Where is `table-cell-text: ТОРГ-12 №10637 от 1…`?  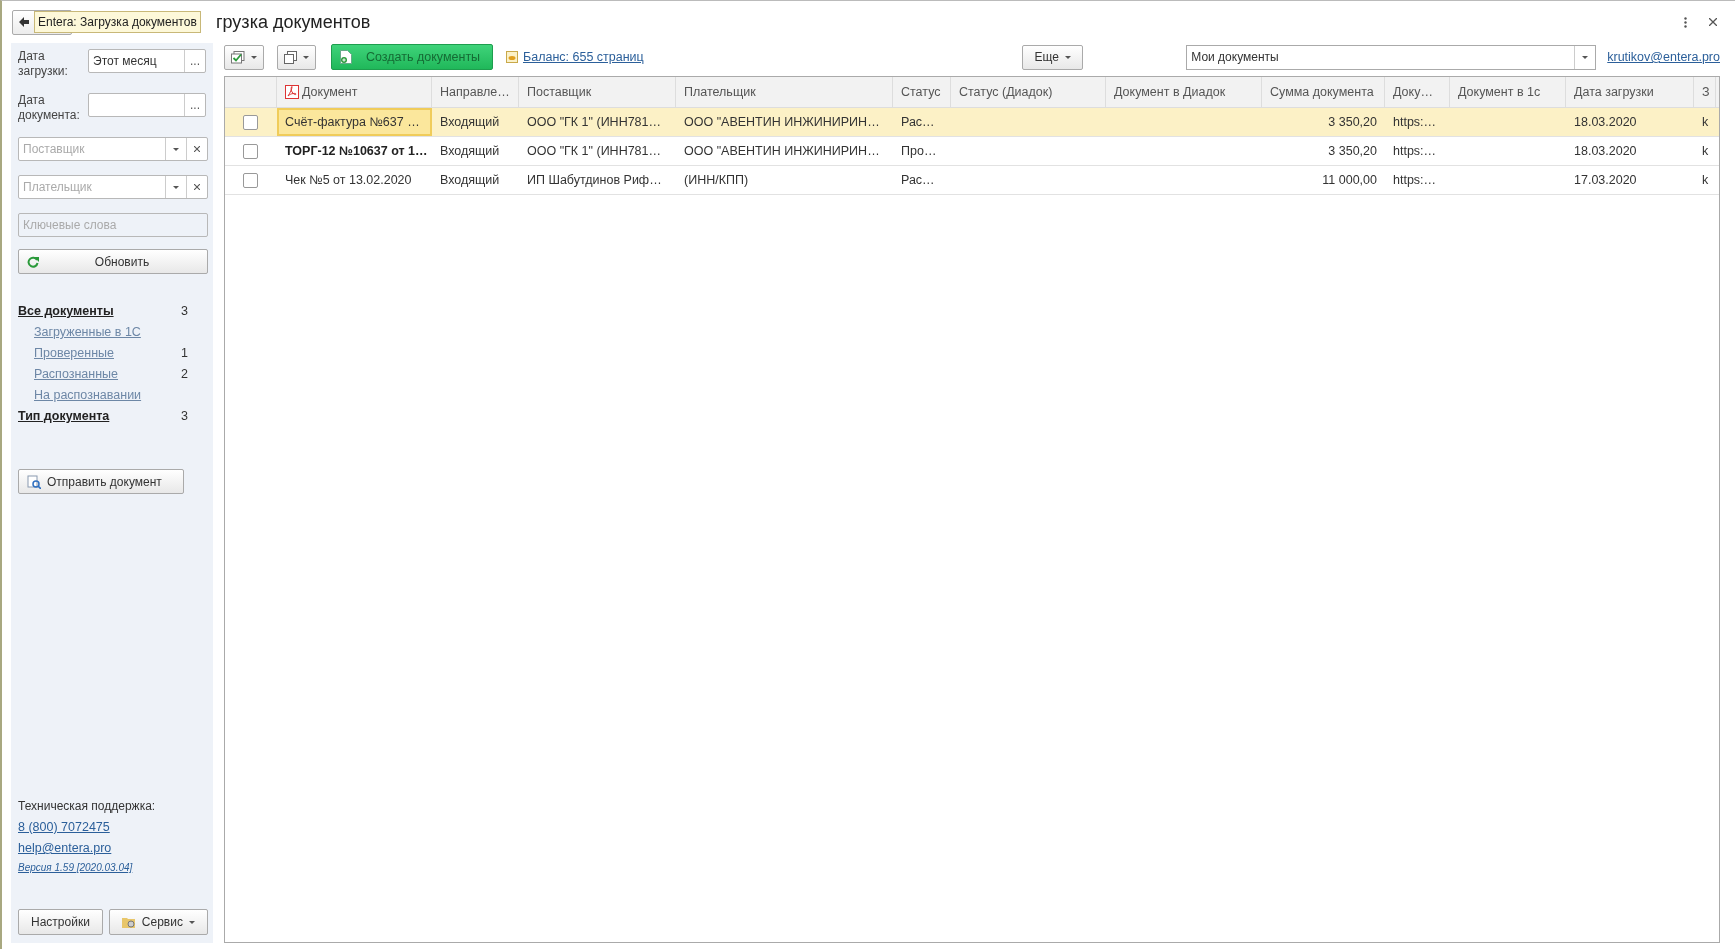 table-cell-text: ТОРГ-12 №10637 от 1… is located at coordinates (356, 151).